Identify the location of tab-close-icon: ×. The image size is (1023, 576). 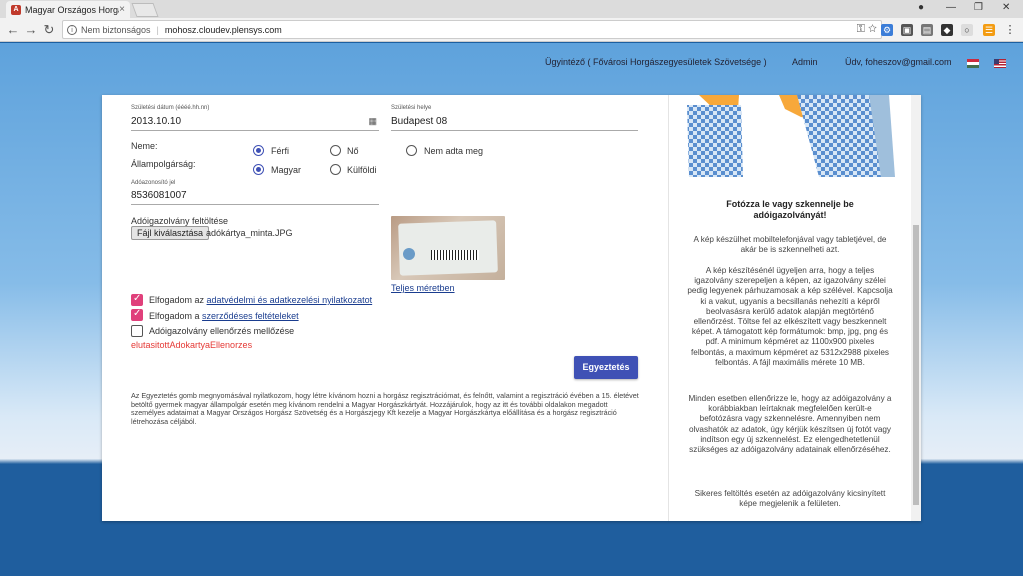
(122, 9).